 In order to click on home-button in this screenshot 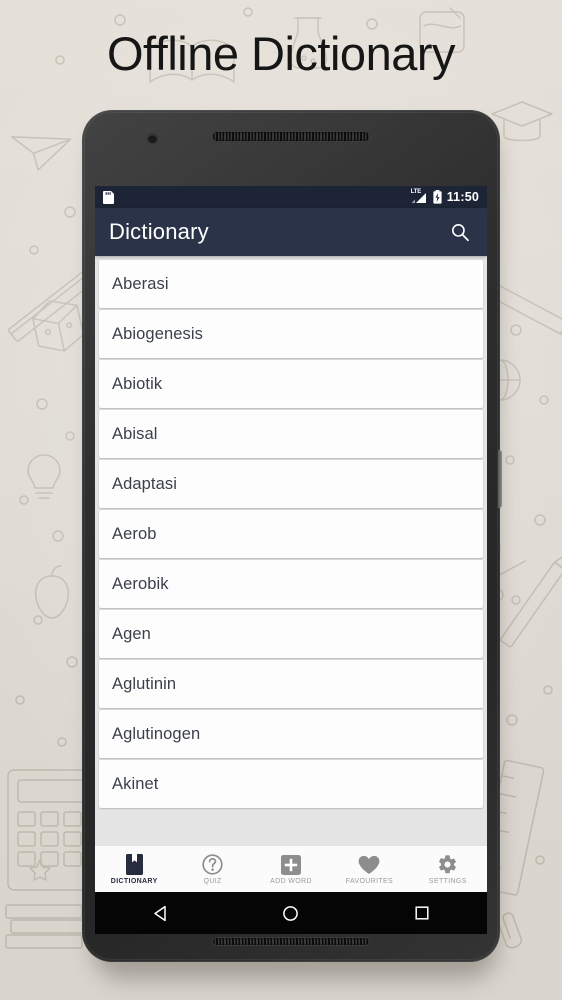, I will do `click(291, 913)`.